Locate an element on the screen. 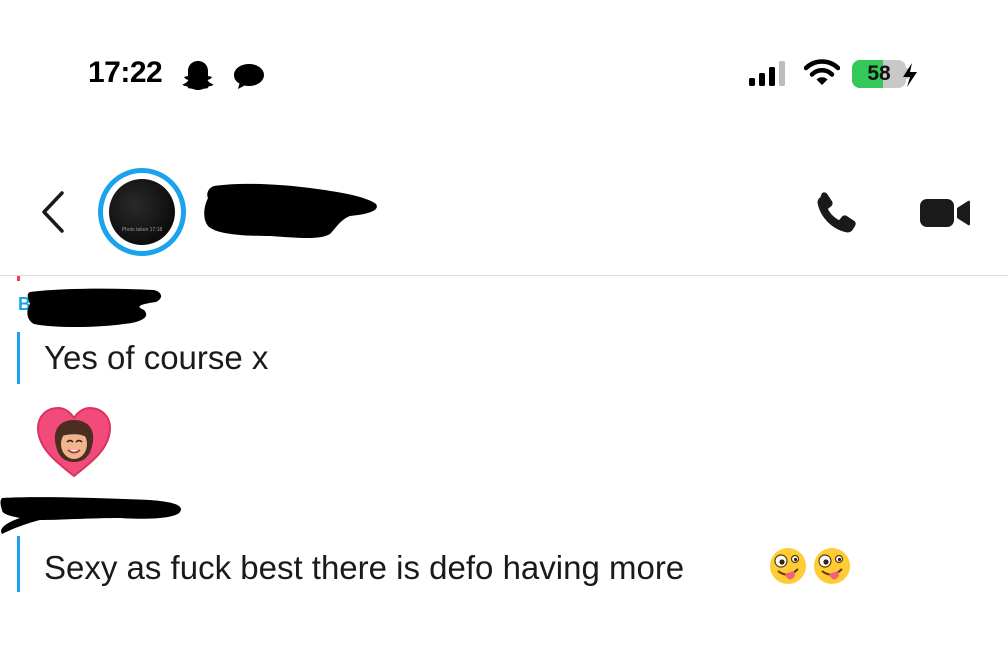 This screenshot has width=1008, height=648. battery-indicator: 58 is located at coordinates (879, 74).